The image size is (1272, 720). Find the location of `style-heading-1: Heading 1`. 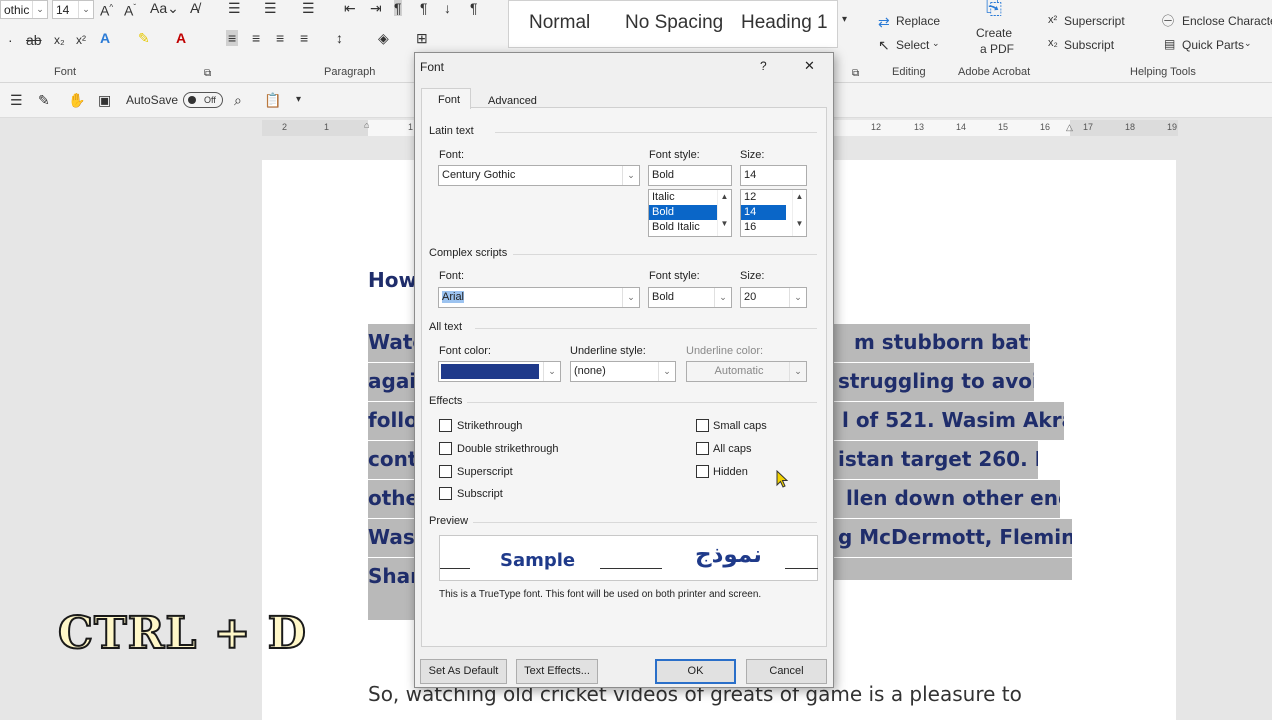

style-heading-1: Heading 1 is located at coordinates (784, 25).